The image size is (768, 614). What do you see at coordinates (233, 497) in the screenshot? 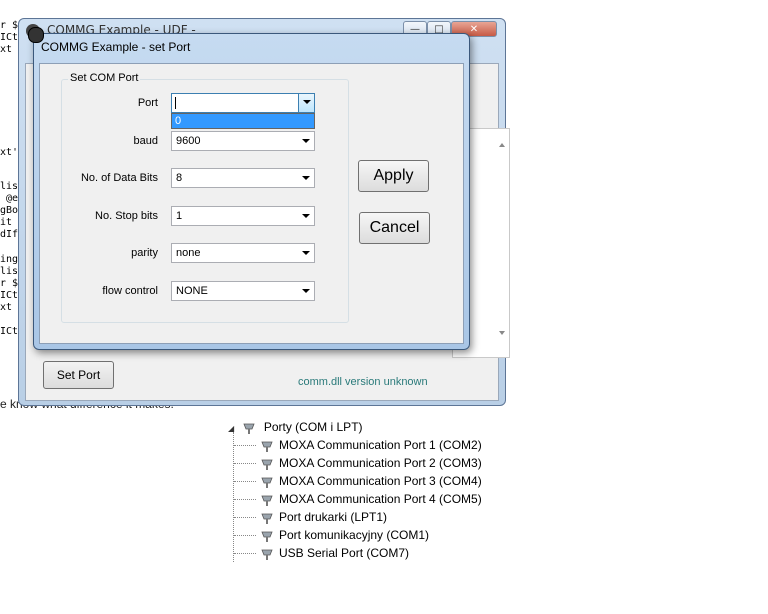
I see `tree-guide-line` at bounding box center [233, 497].